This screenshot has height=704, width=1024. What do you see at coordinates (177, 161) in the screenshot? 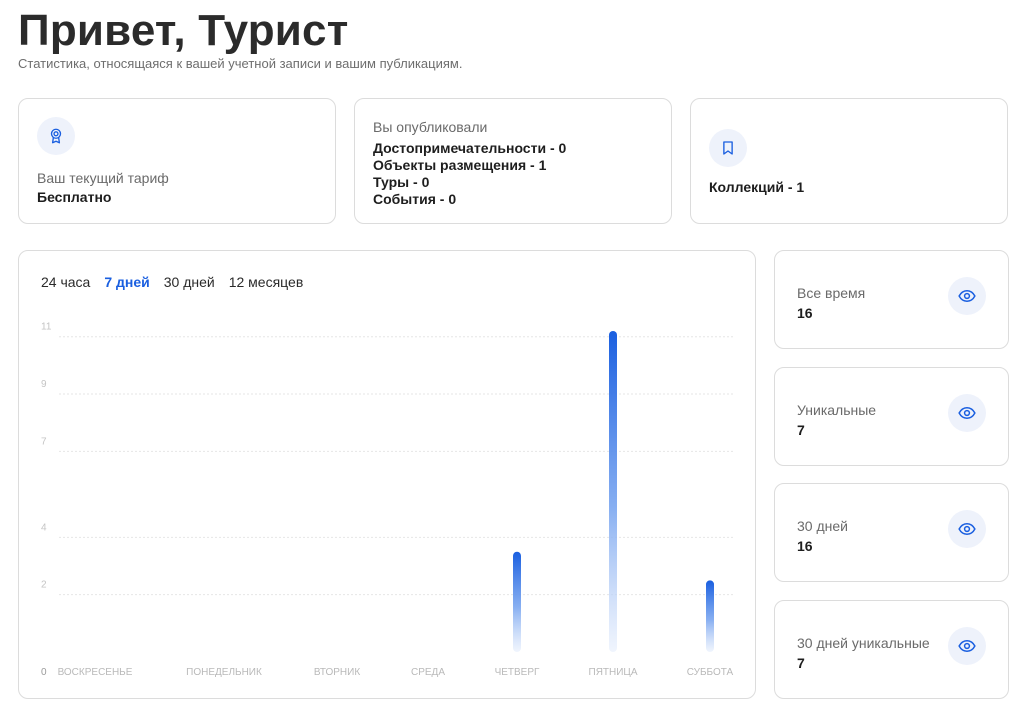
I see `tariff-card: Ваш текущий тариф Бесплатно` at bounding box center [177, 161].